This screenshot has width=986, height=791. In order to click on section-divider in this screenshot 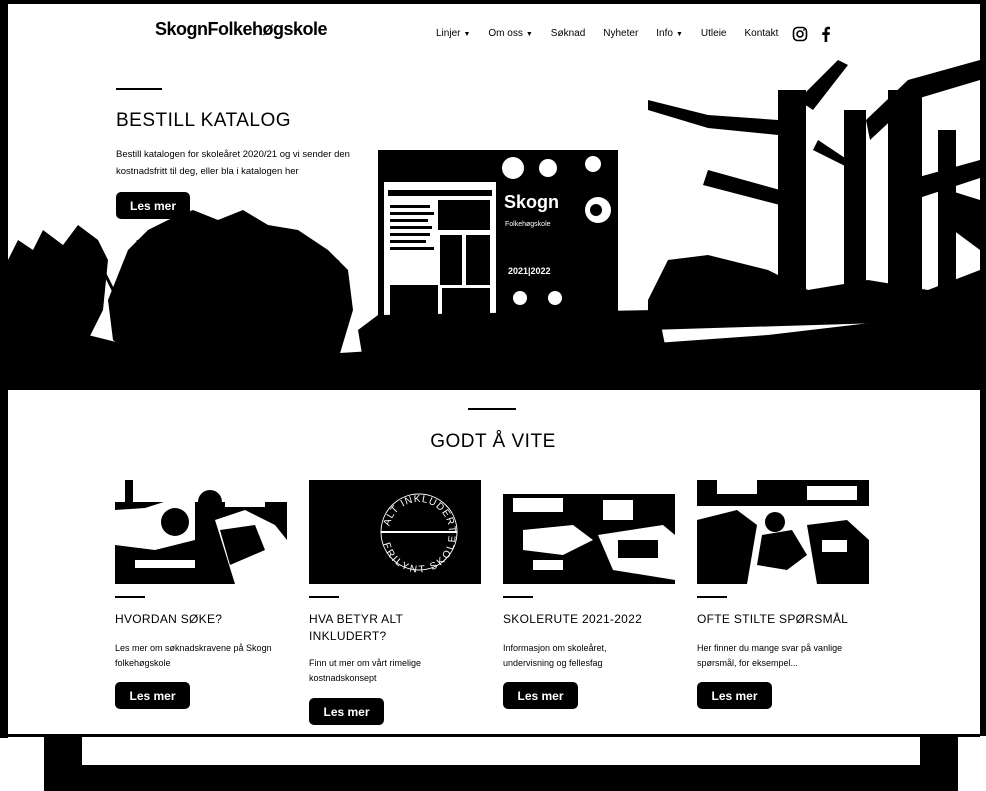, I will do `click(492, 409)`.